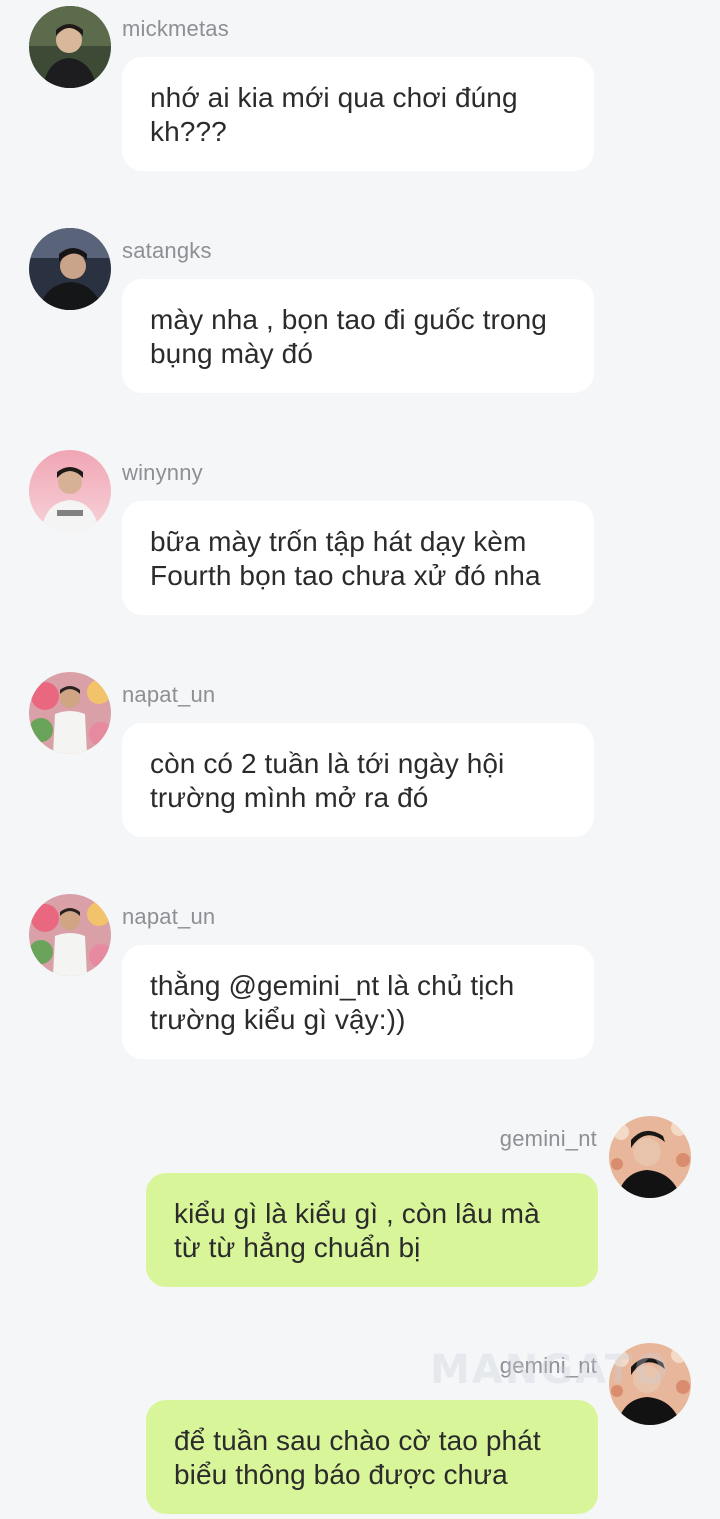 The height and width of the screenshot is (1519, 720). I want to click on message-username: satangks, so click(167, 251).